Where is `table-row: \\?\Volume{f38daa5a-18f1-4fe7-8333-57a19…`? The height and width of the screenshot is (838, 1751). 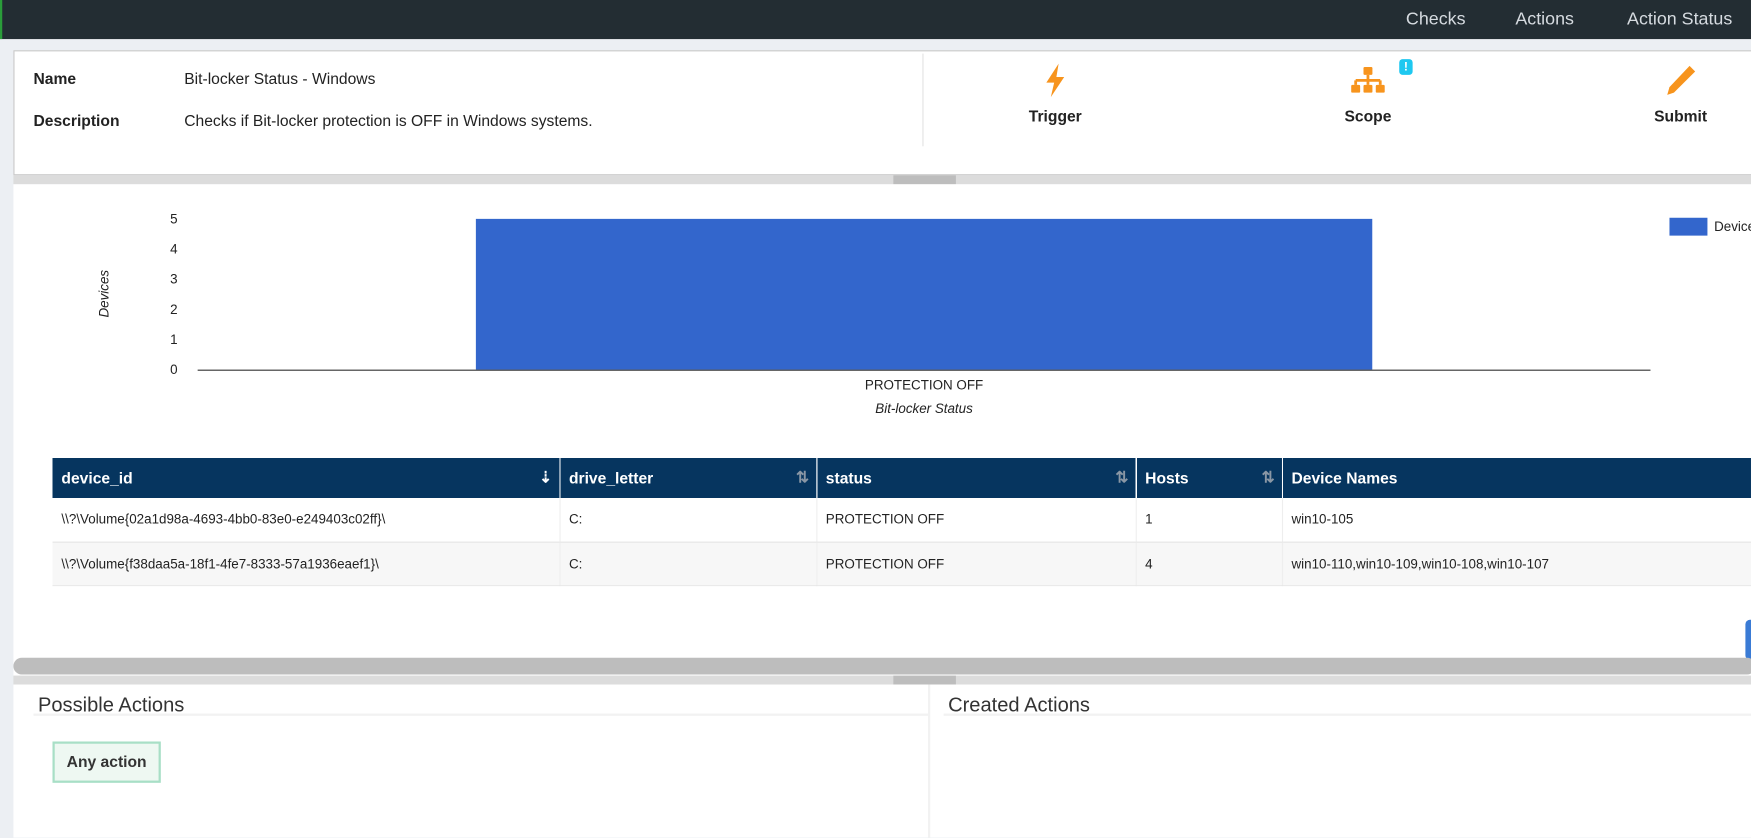 table-row: \\?\Volume{f38daa5a-18f1-4fe7-8333-57a19… is located at coordinates (901, 563).